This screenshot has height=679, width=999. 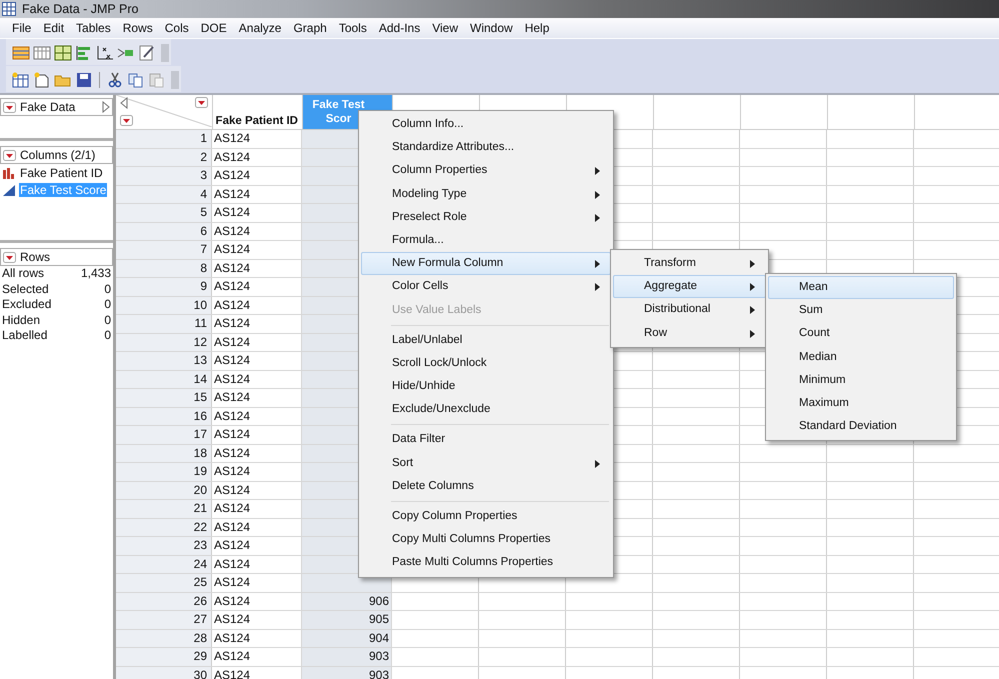 What do you see at coordinates (164, 490) in the screenshot?
I see `row-number: 20` at bounding box center [164, 490].